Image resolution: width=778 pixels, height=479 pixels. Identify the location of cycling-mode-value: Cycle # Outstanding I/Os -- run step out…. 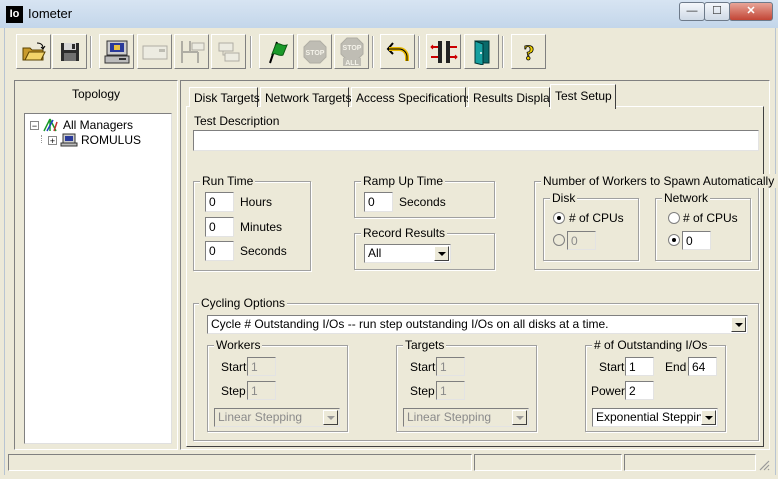
(410, 324).